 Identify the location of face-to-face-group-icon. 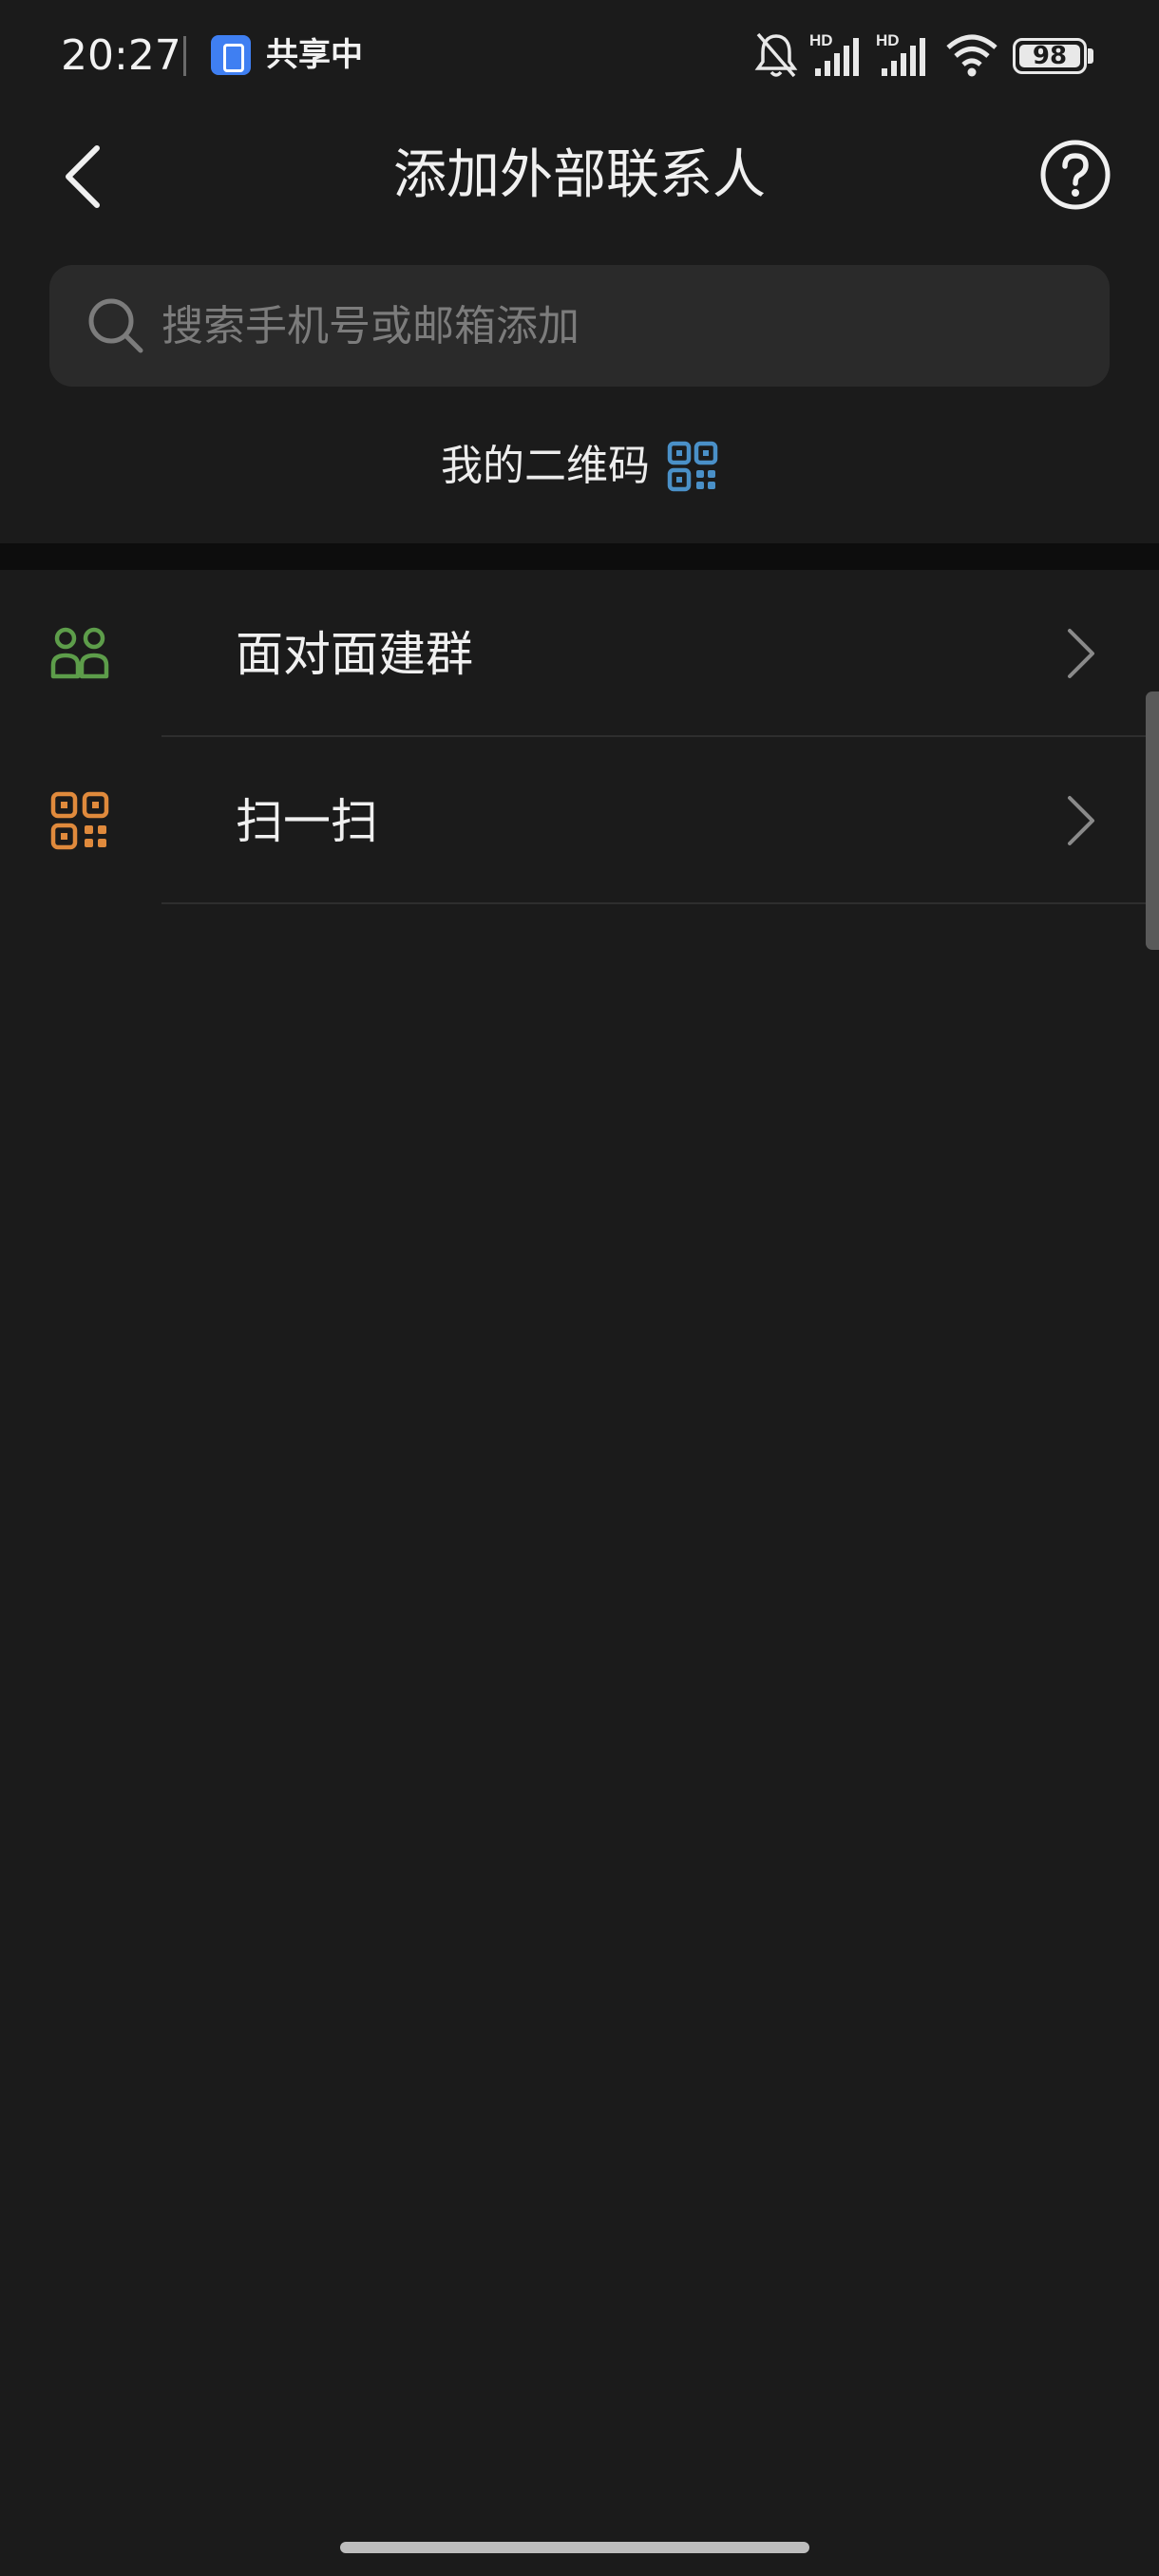
(79, 653).